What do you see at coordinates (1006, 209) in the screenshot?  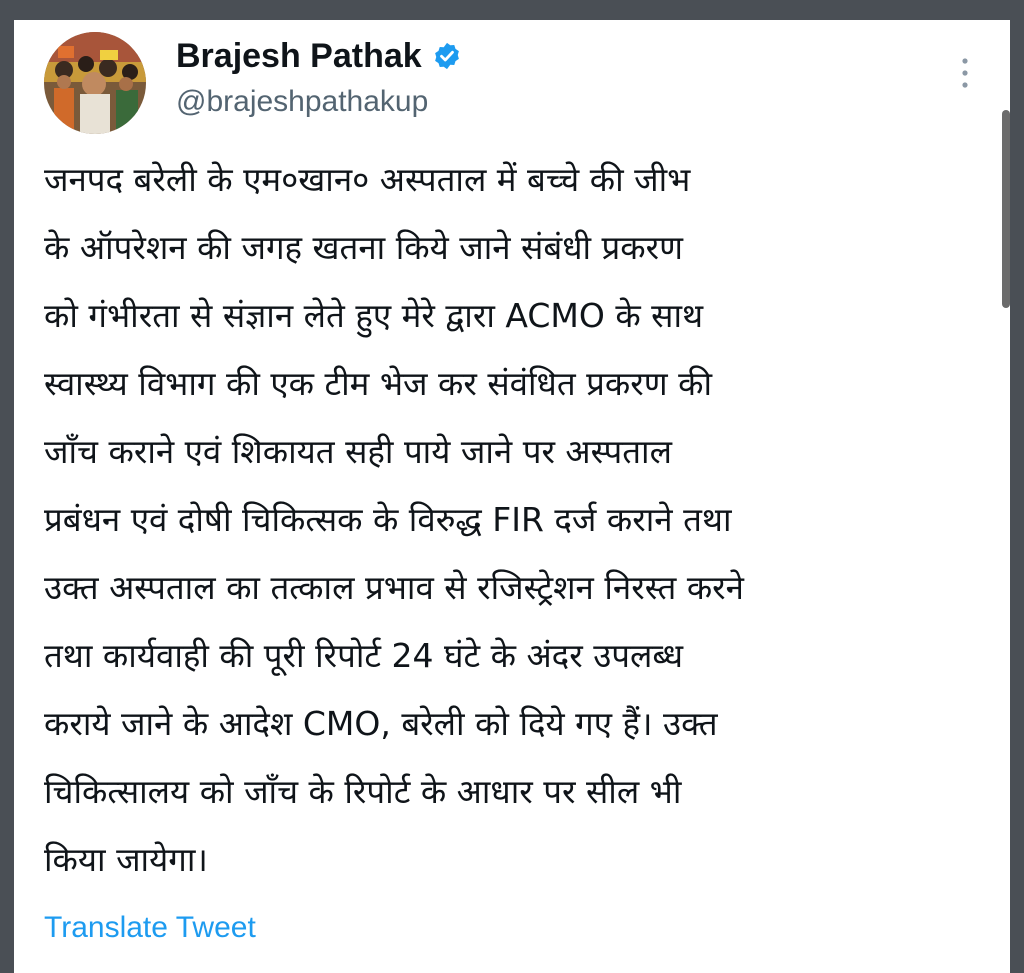 I see `scrollbar-thumb` at bounding box center [1006, 209].